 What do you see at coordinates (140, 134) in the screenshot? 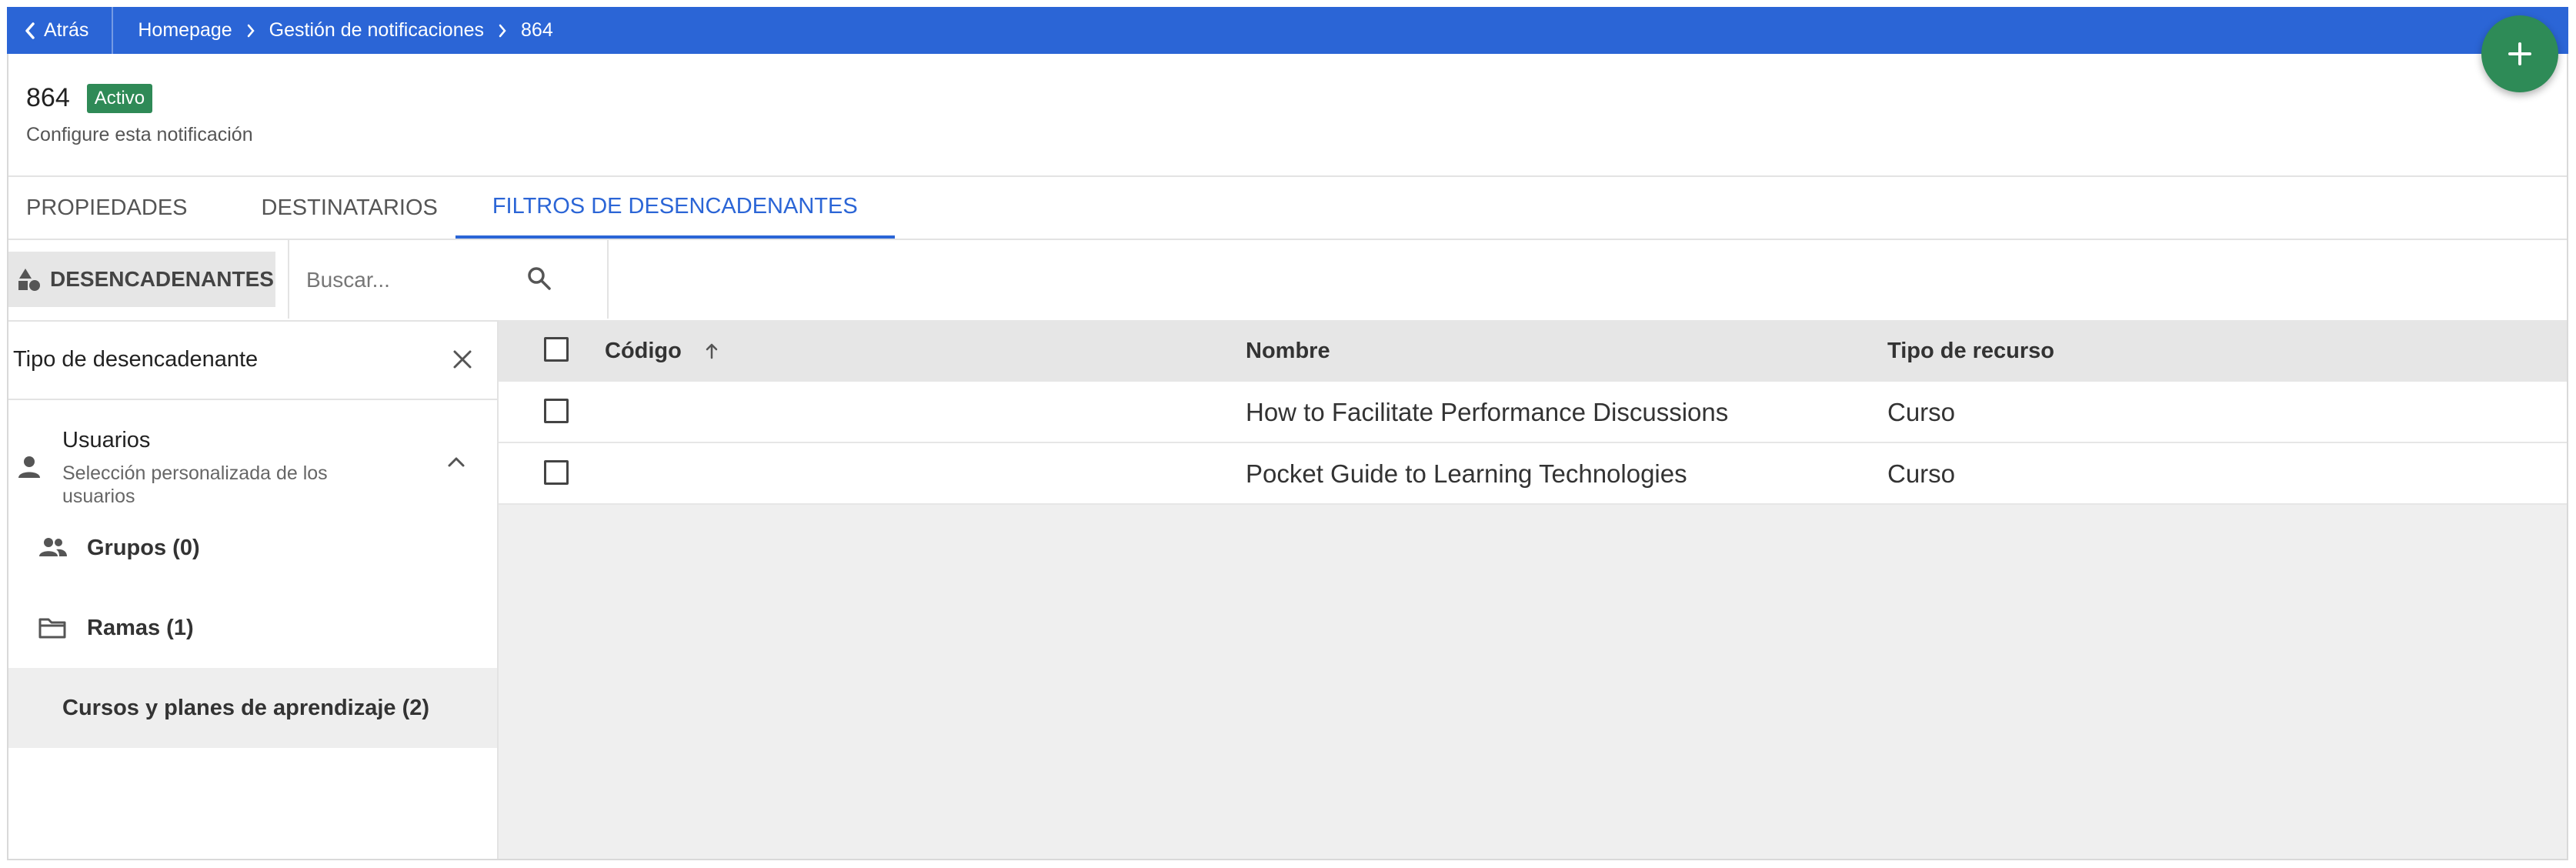
I see `page-subtitle: Configure esta notificación` at bounding box center [140, 134].